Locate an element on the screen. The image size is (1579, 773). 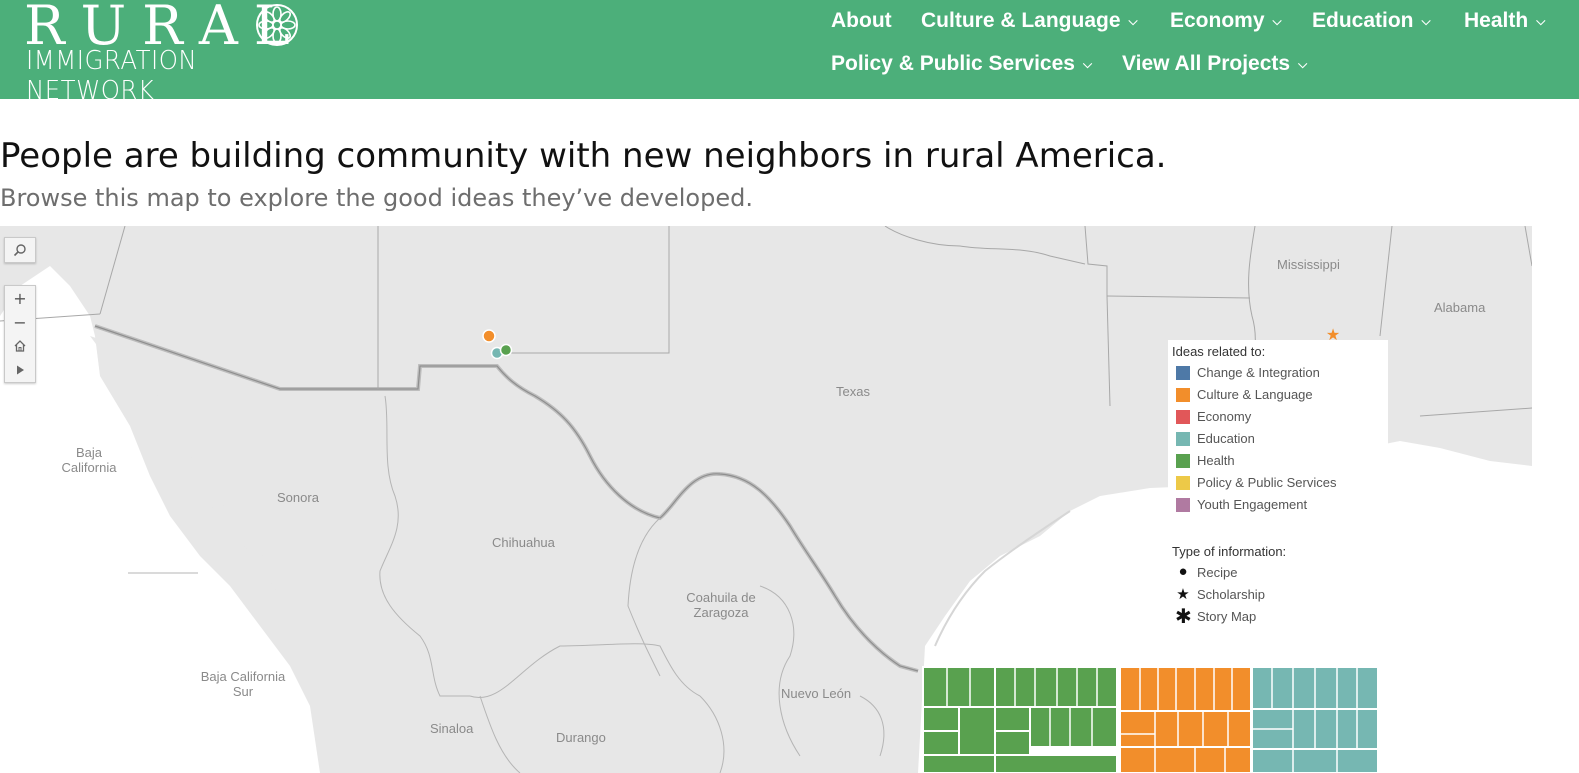
map-label-coahuila: Coahuila de Zaragoza is located at coordinates (721, 605).